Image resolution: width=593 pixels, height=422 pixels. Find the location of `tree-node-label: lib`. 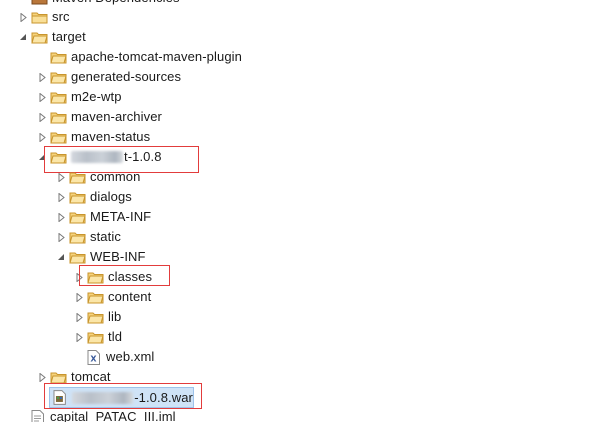

tree-node-label: lib is located at coordinates (115, 316).